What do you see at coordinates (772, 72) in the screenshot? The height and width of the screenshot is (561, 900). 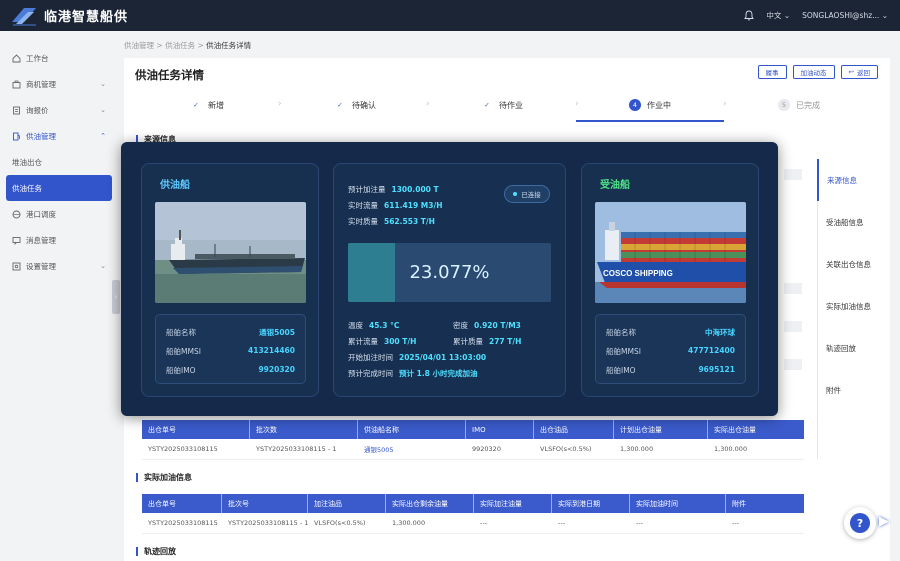 I see `history-button: 履事` at bounding box center [772, 72].